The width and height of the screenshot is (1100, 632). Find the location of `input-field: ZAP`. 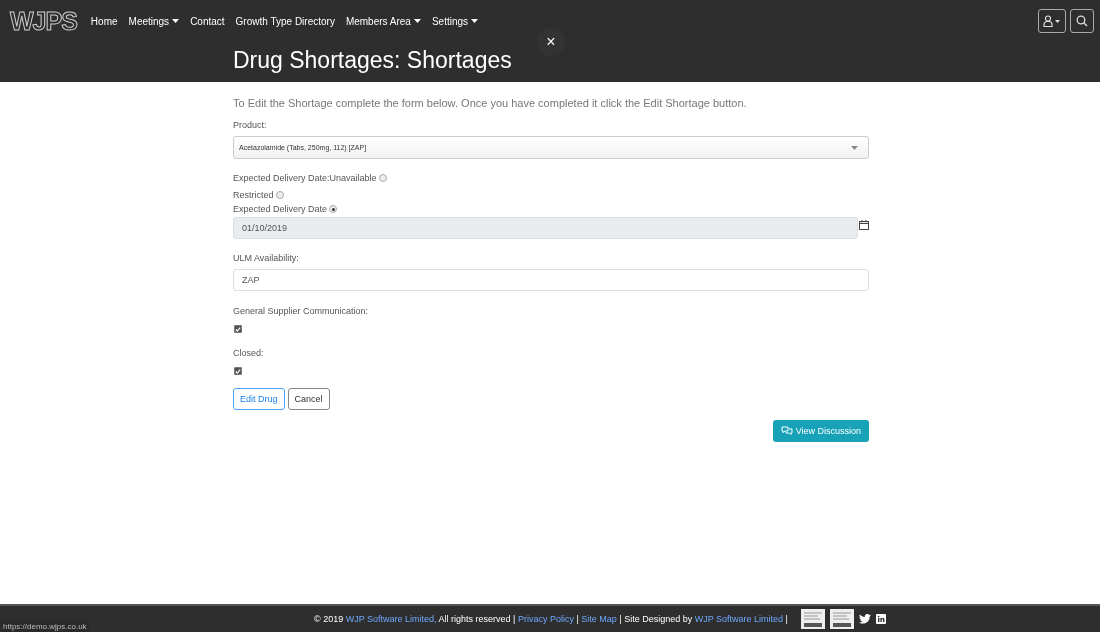

input-field: ZAP is located at coordinates (551, 280).